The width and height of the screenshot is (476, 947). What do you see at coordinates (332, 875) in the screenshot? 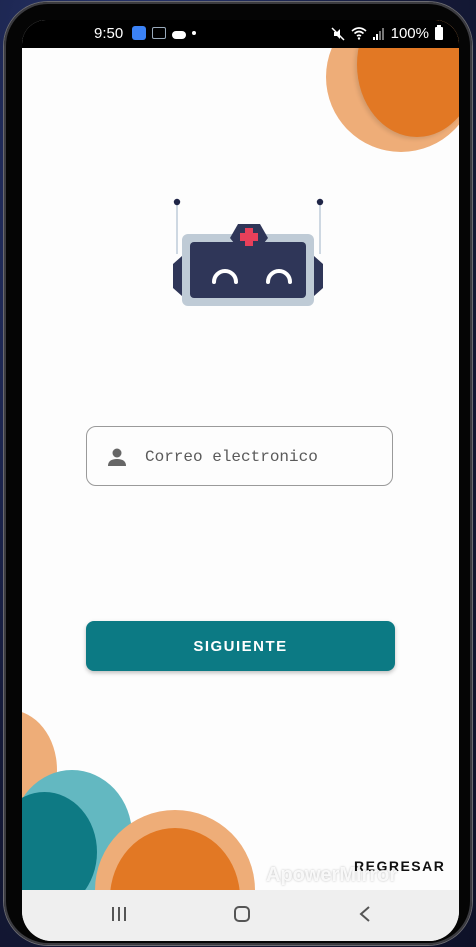
I see `watermark-text: ApowerMirror` at bounding box center [332, 875].